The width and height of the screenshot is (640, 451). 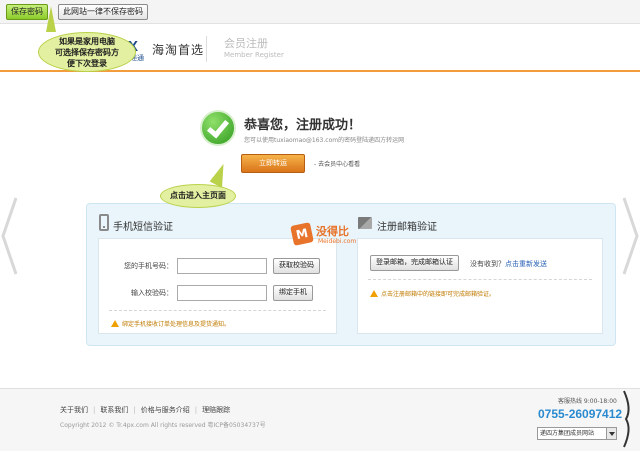 What do you see at coordinates (324, 140) in the screenshot?
I see `success-description: 您可以使用tuxiaomao@163.com的密码登陆递四方转运网` at bounding box center [324, 140].